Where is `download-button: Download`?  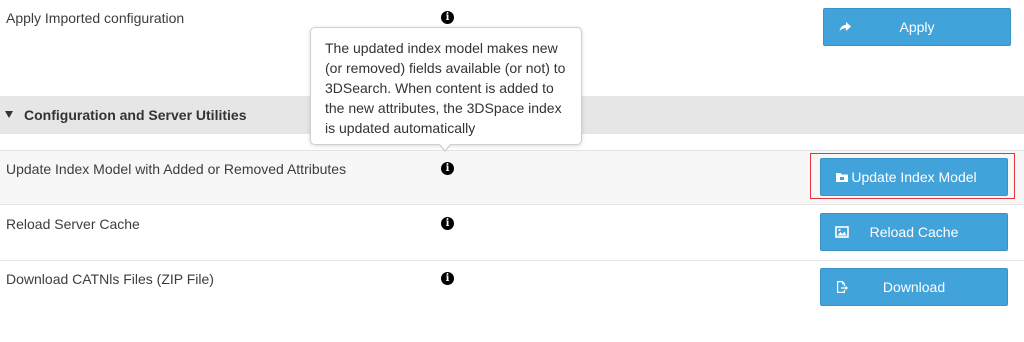 download-button: Download is located at coordinates (914, 287).